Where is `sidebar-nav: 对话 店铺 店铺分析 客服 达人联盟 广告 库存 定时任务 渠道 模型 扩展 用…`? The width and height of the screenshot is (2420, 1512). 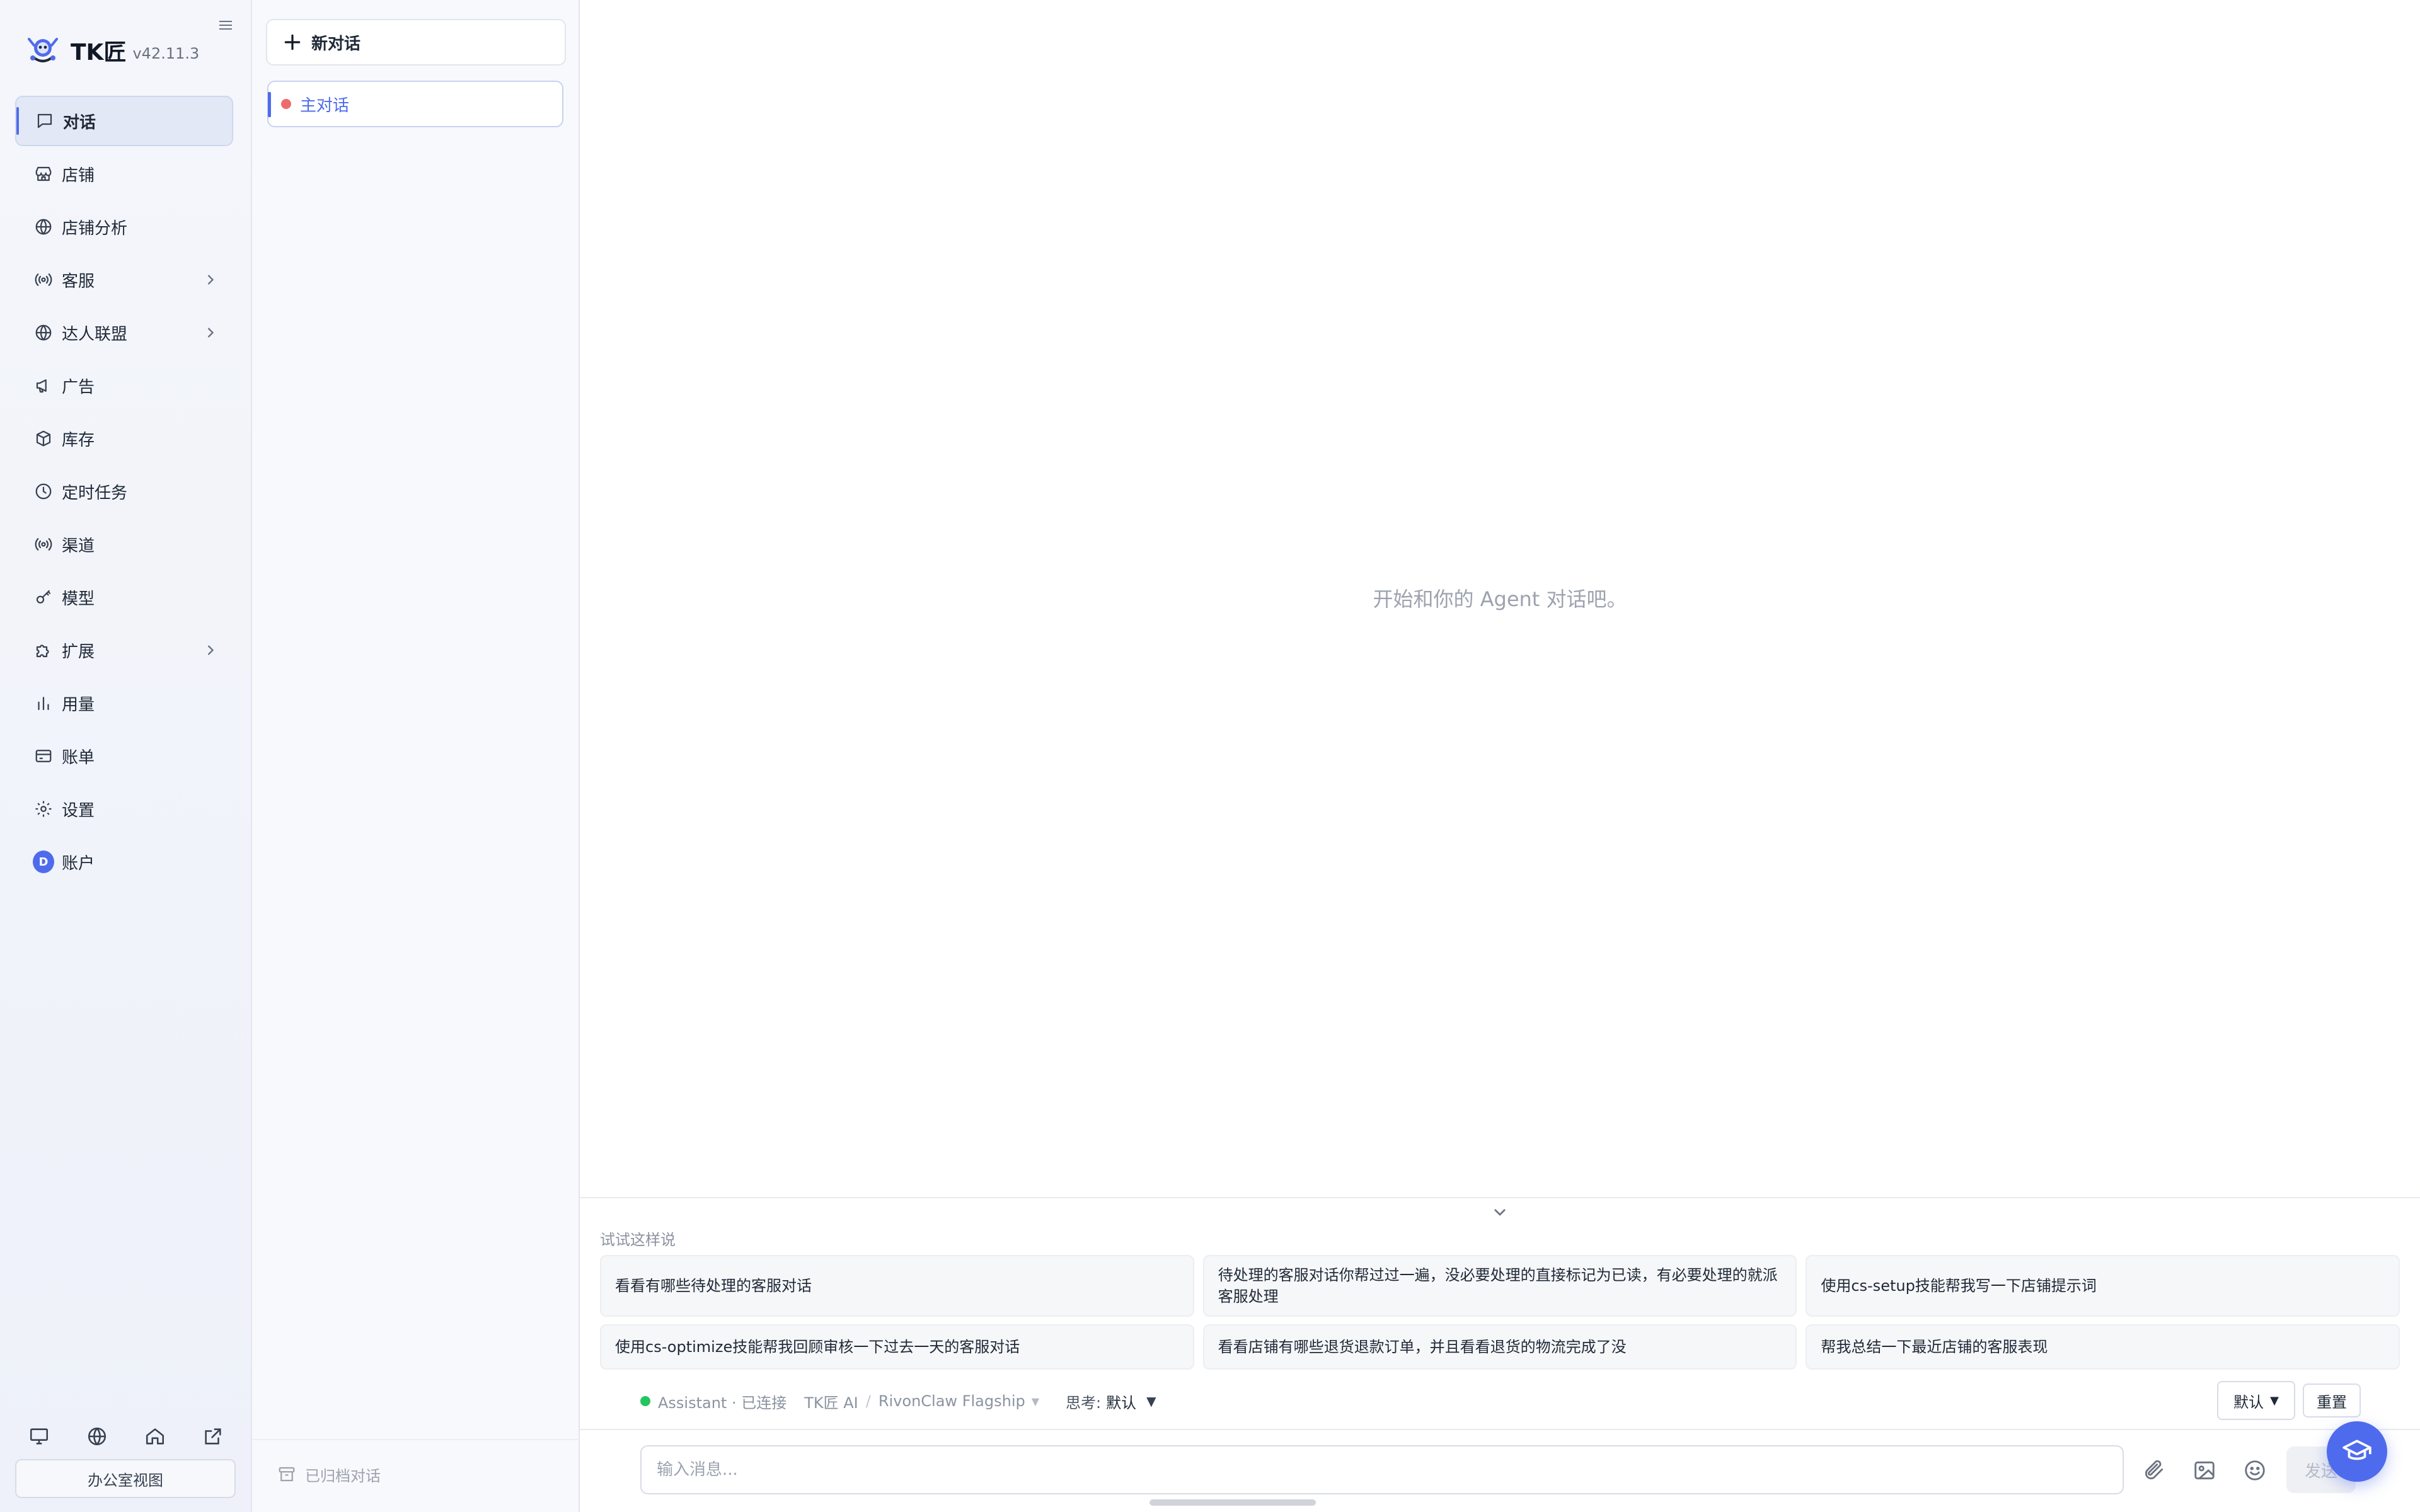
sidebar-nav: 对话 店铺 店铺分析 客服 达人联盟 广告 库存 定时任务 渠道 模型 扩展 用… is located at coordinates (124, 493).